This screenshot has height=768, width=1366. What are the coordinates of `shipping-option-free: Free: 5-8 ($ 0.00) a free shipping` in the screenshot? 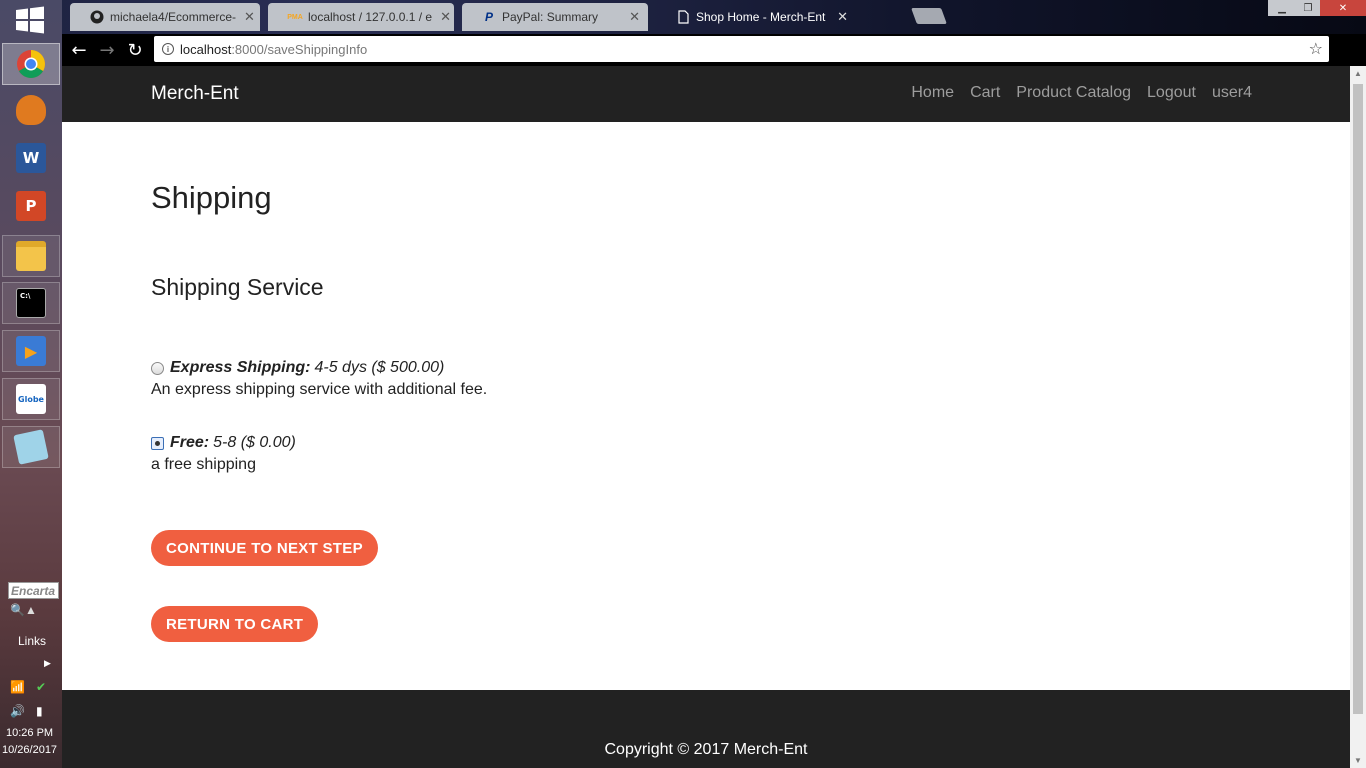 It's located at (223, 454).